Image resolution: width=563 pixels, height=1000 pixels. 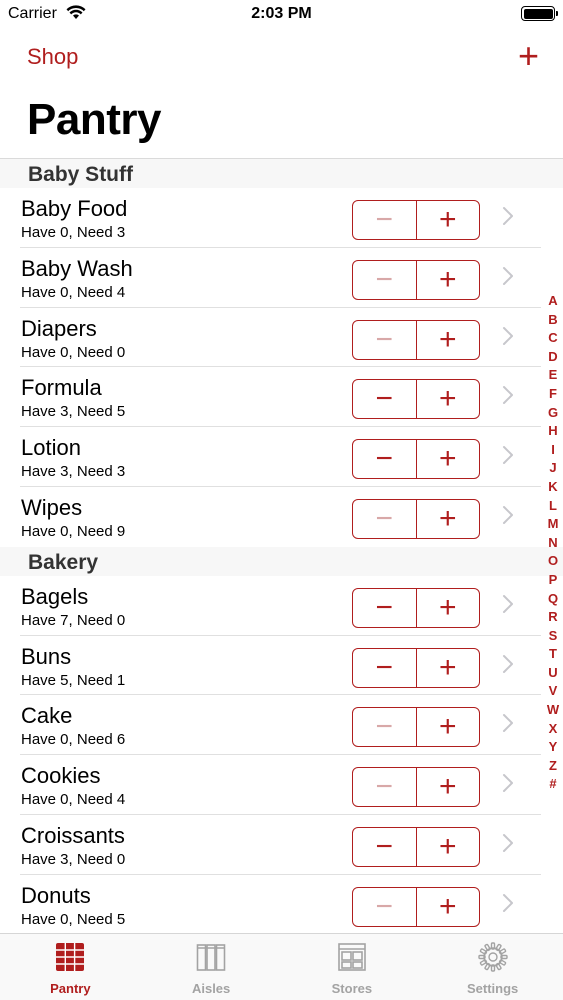 What do you see at coordinates (281, 13) in the screenshot?
I see `status-time: 2:03 PM` at bounding box center [281, 13].